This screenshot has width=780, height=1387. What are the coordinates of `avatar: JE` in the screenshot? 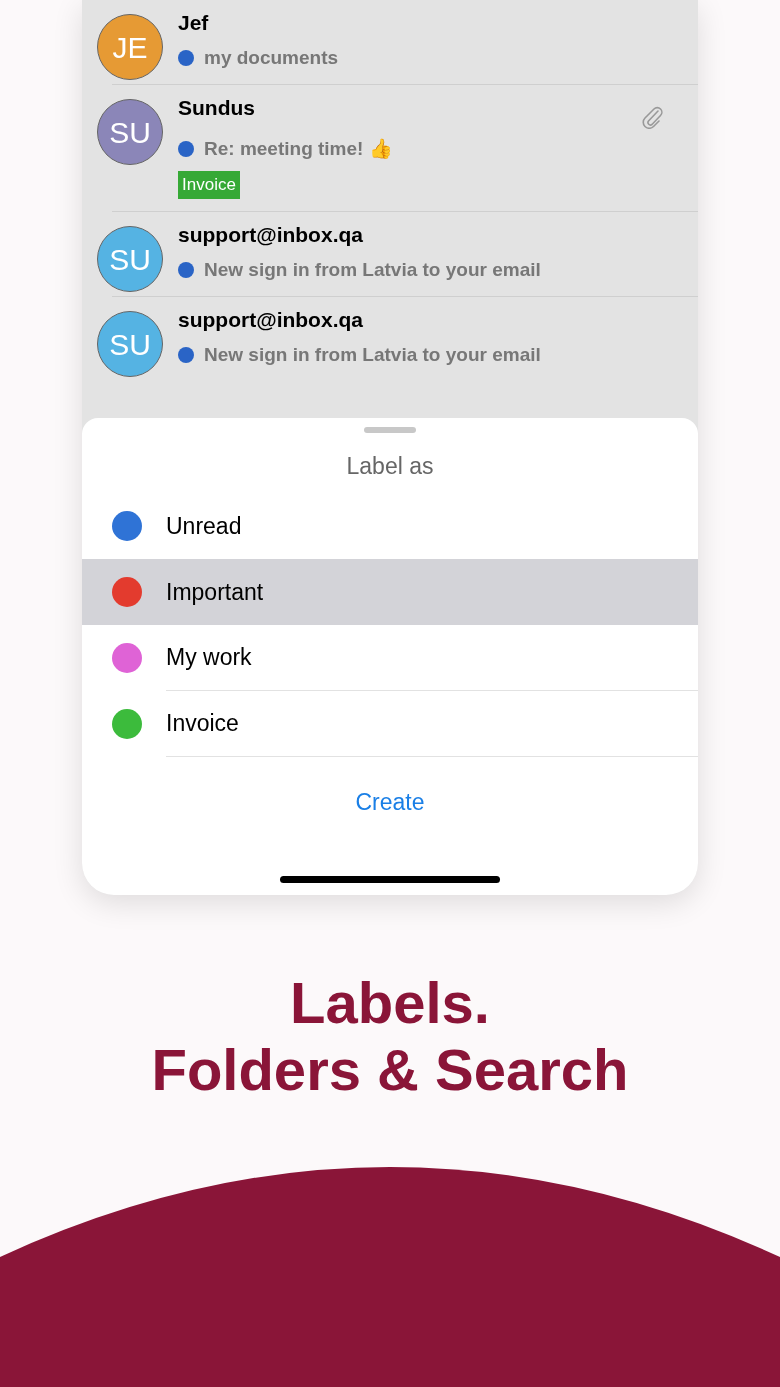 It's located at (130, 47).